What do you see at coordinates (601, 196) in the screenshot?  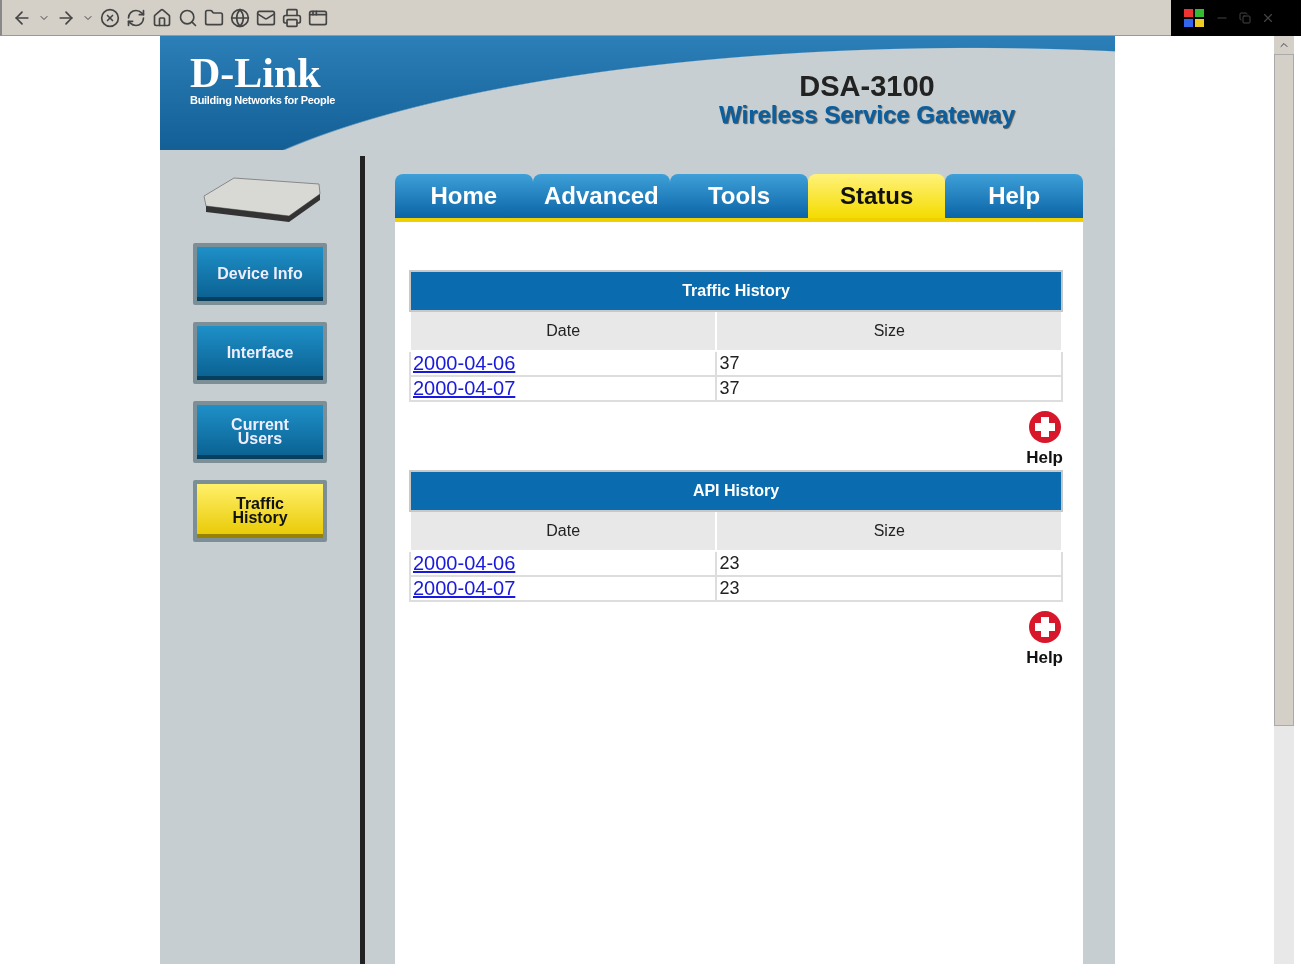 I see `nav-tab: Advanced` at bounding box center [601, 196].